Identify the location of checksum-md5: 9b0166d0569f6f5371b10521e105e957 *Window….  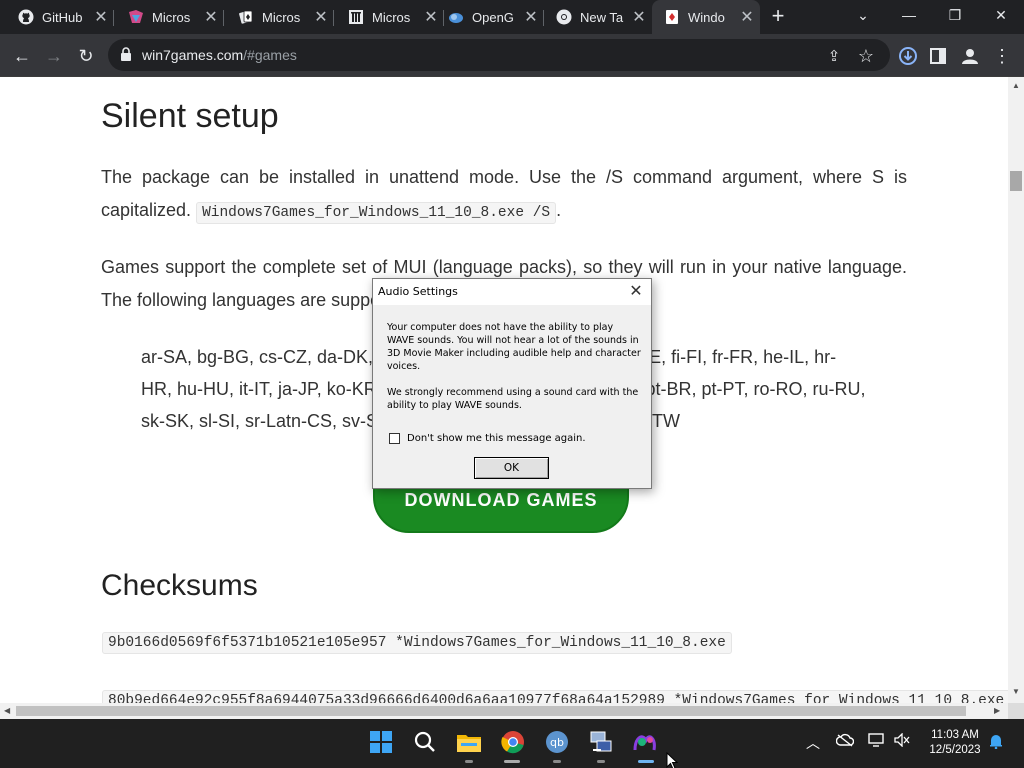
(417, 643).